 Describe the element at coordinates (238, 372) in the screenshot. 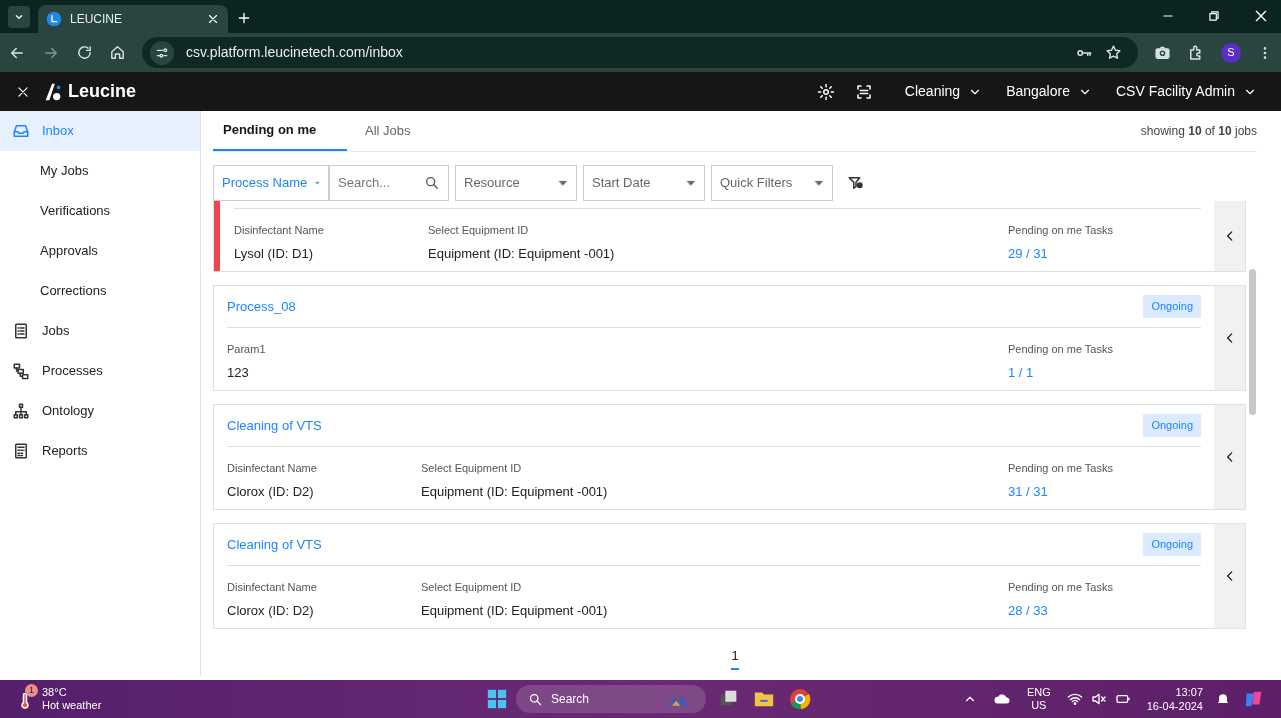

I see `parameter-value: 123` at that location.